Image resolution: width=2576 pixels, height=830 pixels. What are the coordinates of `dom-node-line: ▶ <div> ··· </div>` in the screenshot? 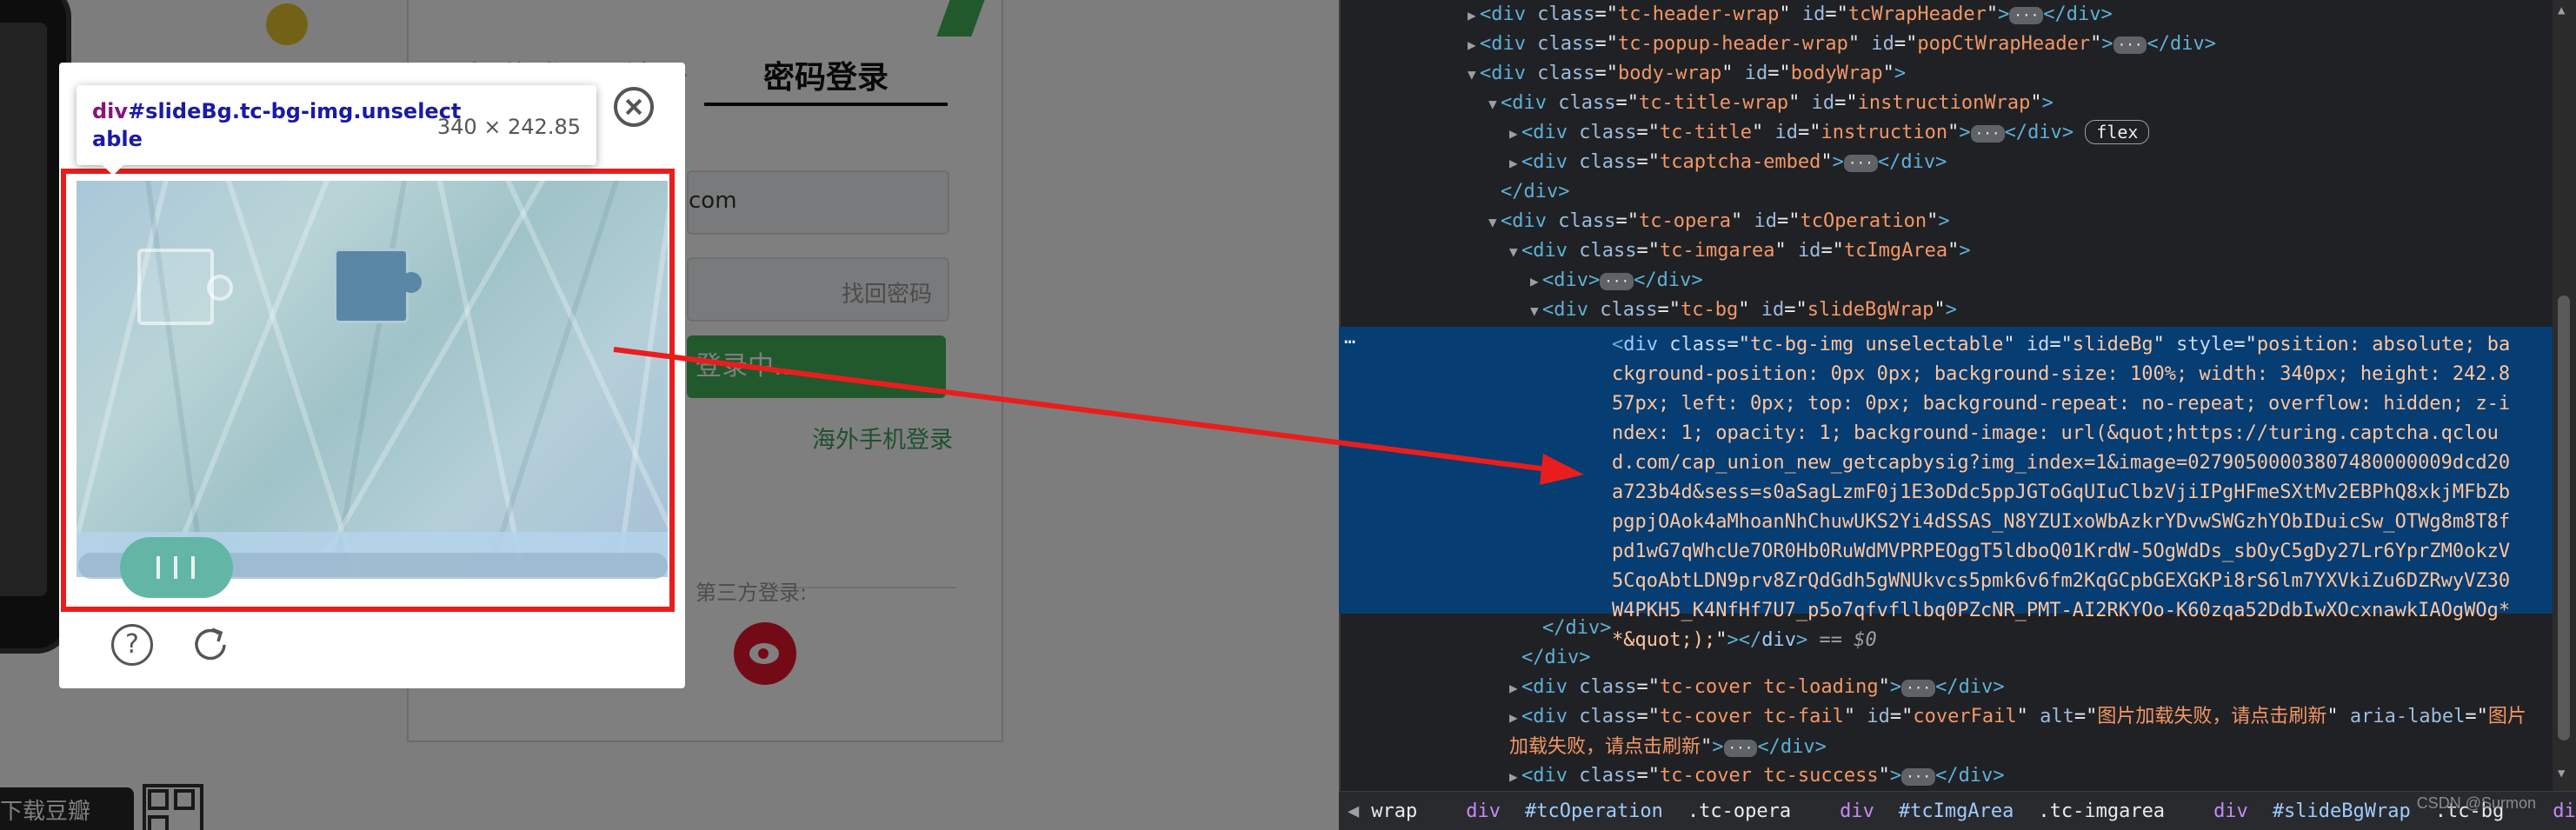 It's located at (1616, 281).